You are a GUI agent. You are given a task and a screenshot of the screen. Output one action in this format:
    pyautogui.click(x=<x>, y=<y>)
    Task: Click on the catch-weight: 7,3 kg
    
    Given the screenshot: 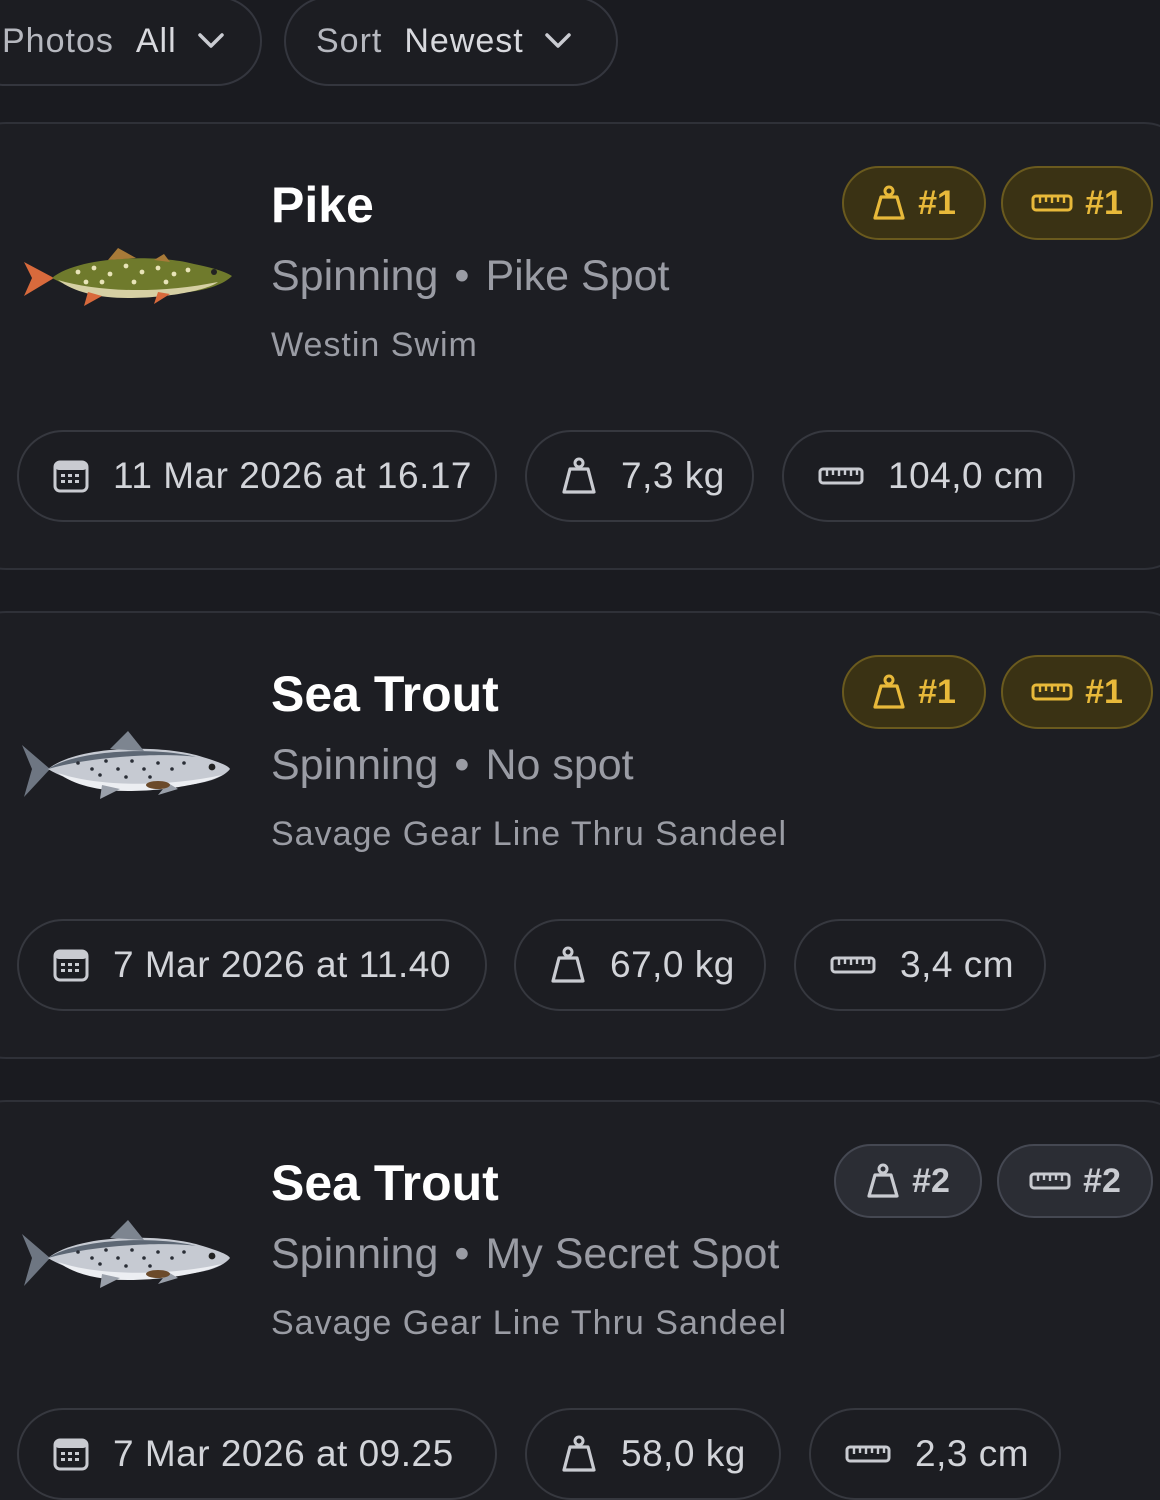 What is the action you would take?
    pyautogui.click(x=673, y=475)
    